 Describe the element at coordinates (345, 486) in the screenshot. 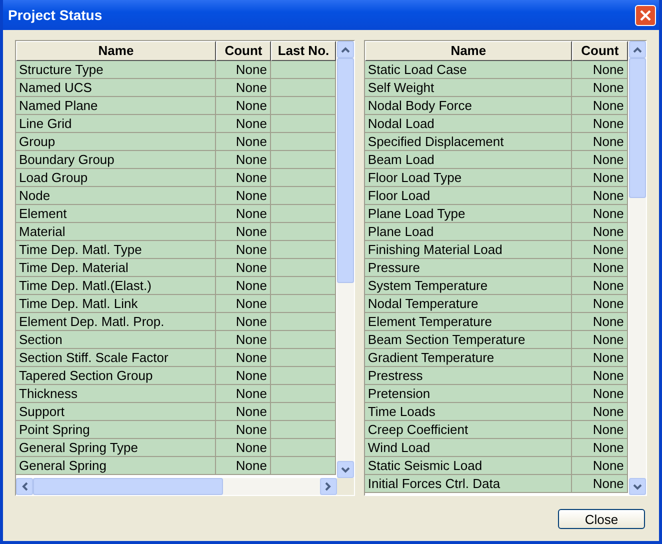

I see `scrollbar-corner` at that location.